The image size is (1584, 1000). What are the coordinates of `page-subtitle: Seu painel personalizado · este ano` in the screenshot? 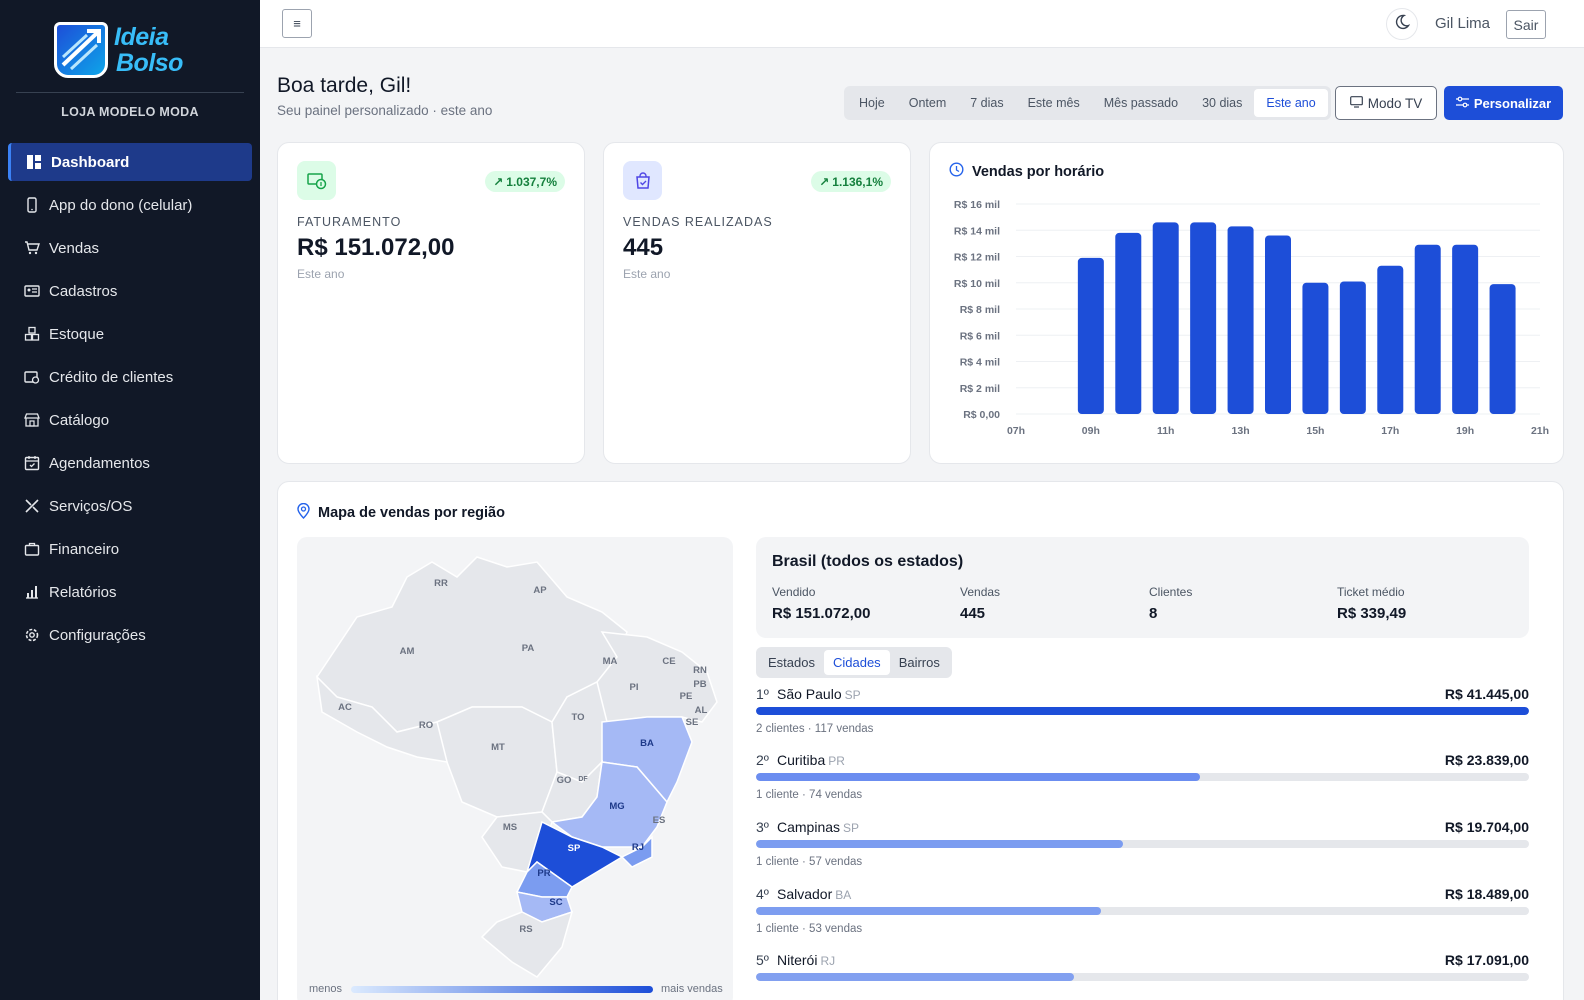 It's located at (385, 110).